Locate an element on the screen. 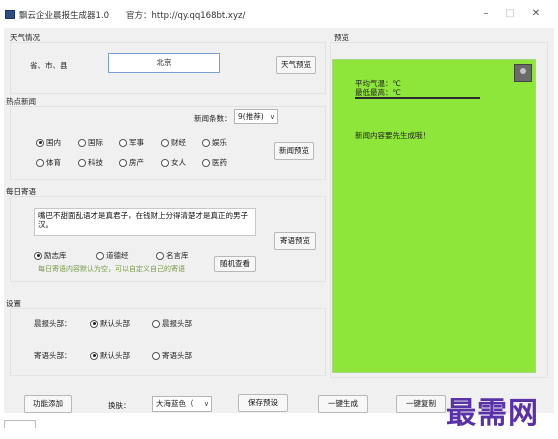 The image size is (558, 439). skin-label: 换肤： is located at coordinates (119, 405).